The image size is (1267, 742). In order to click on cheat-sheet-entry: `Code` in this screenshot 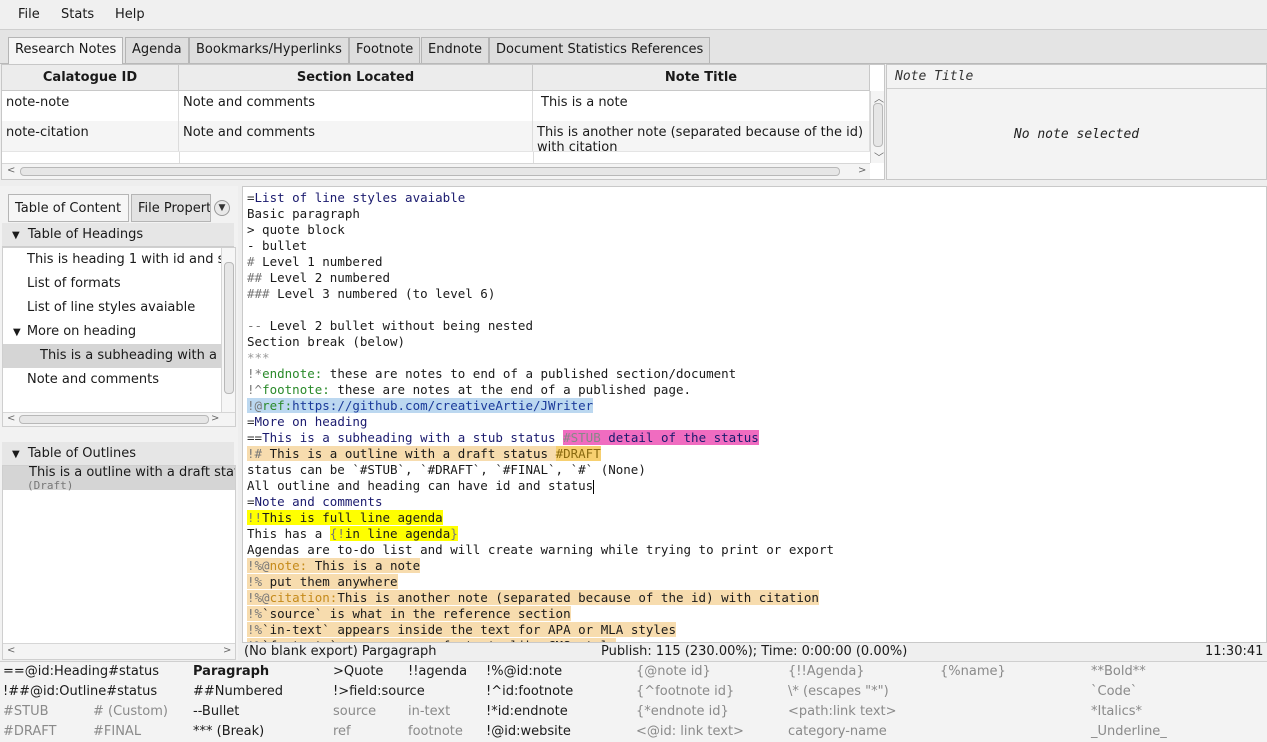, I will do `click(1114, 691)`.